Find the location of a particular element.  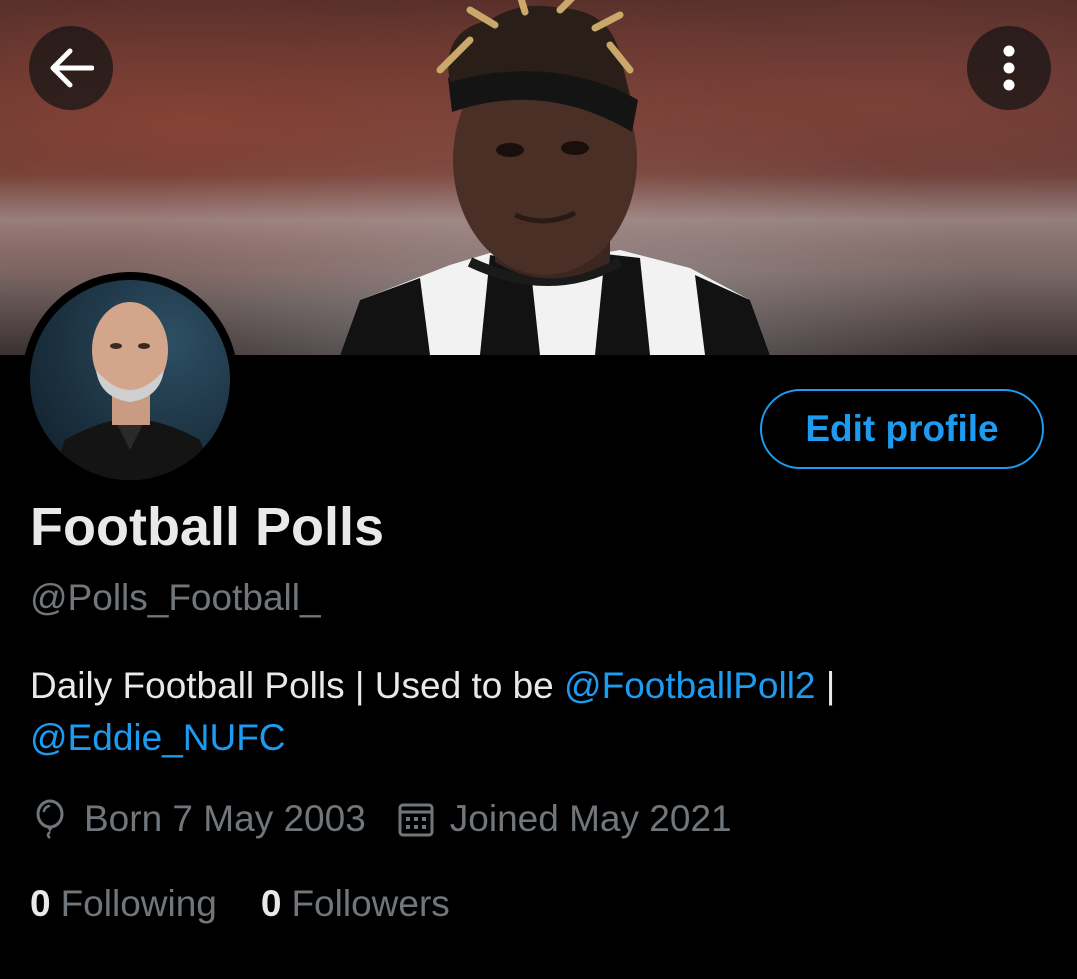

following-count: 0 is located at coordinates (40, 903).